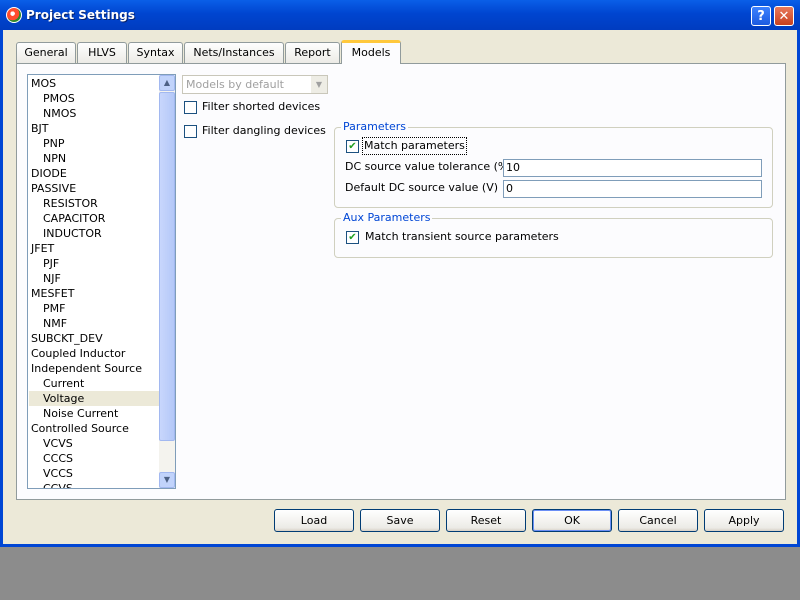 Image resolution: width=800 pixels, height=600 pixels. I want to click on load-button: Load, so click(314, 520).